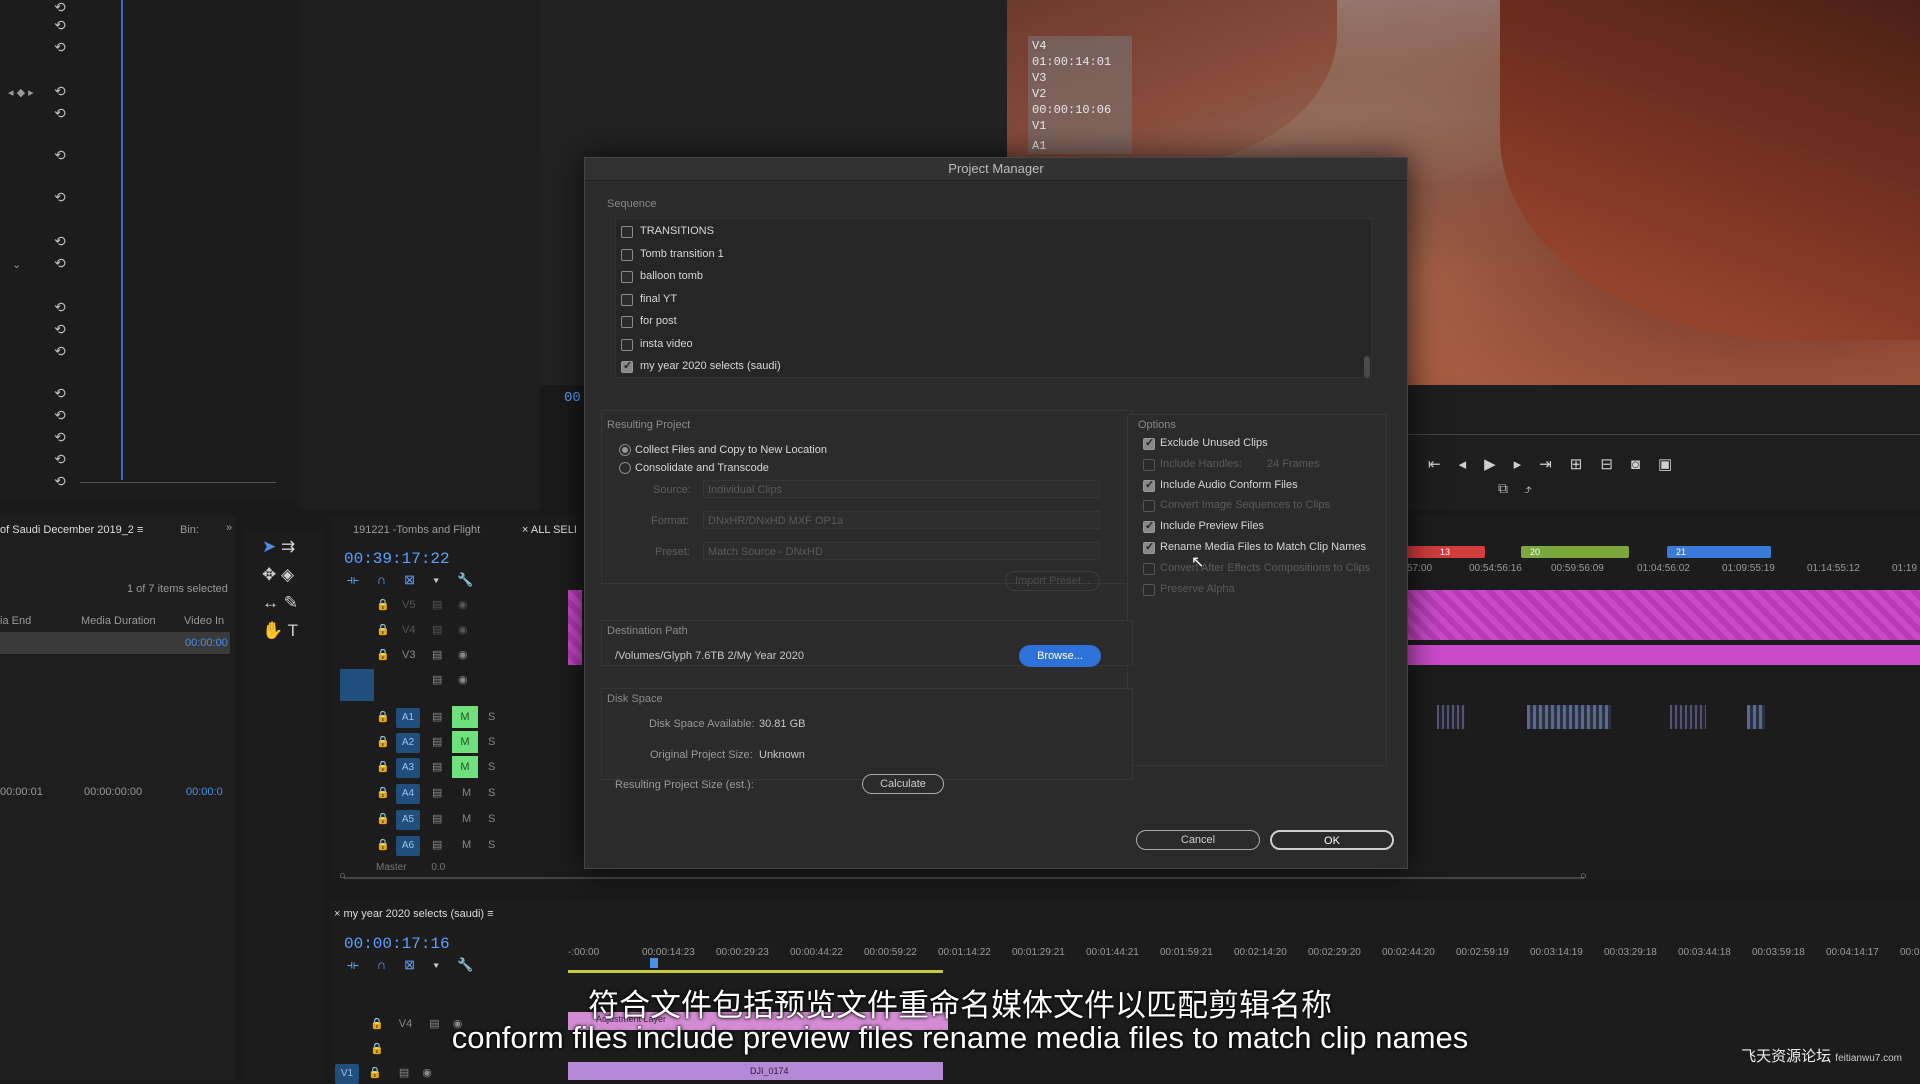 The height and width of the screenshot is (1084, 1920). Describe the element at coordinates (178, 485) in the screenshot. I see `effect-scrollbar` at that location.